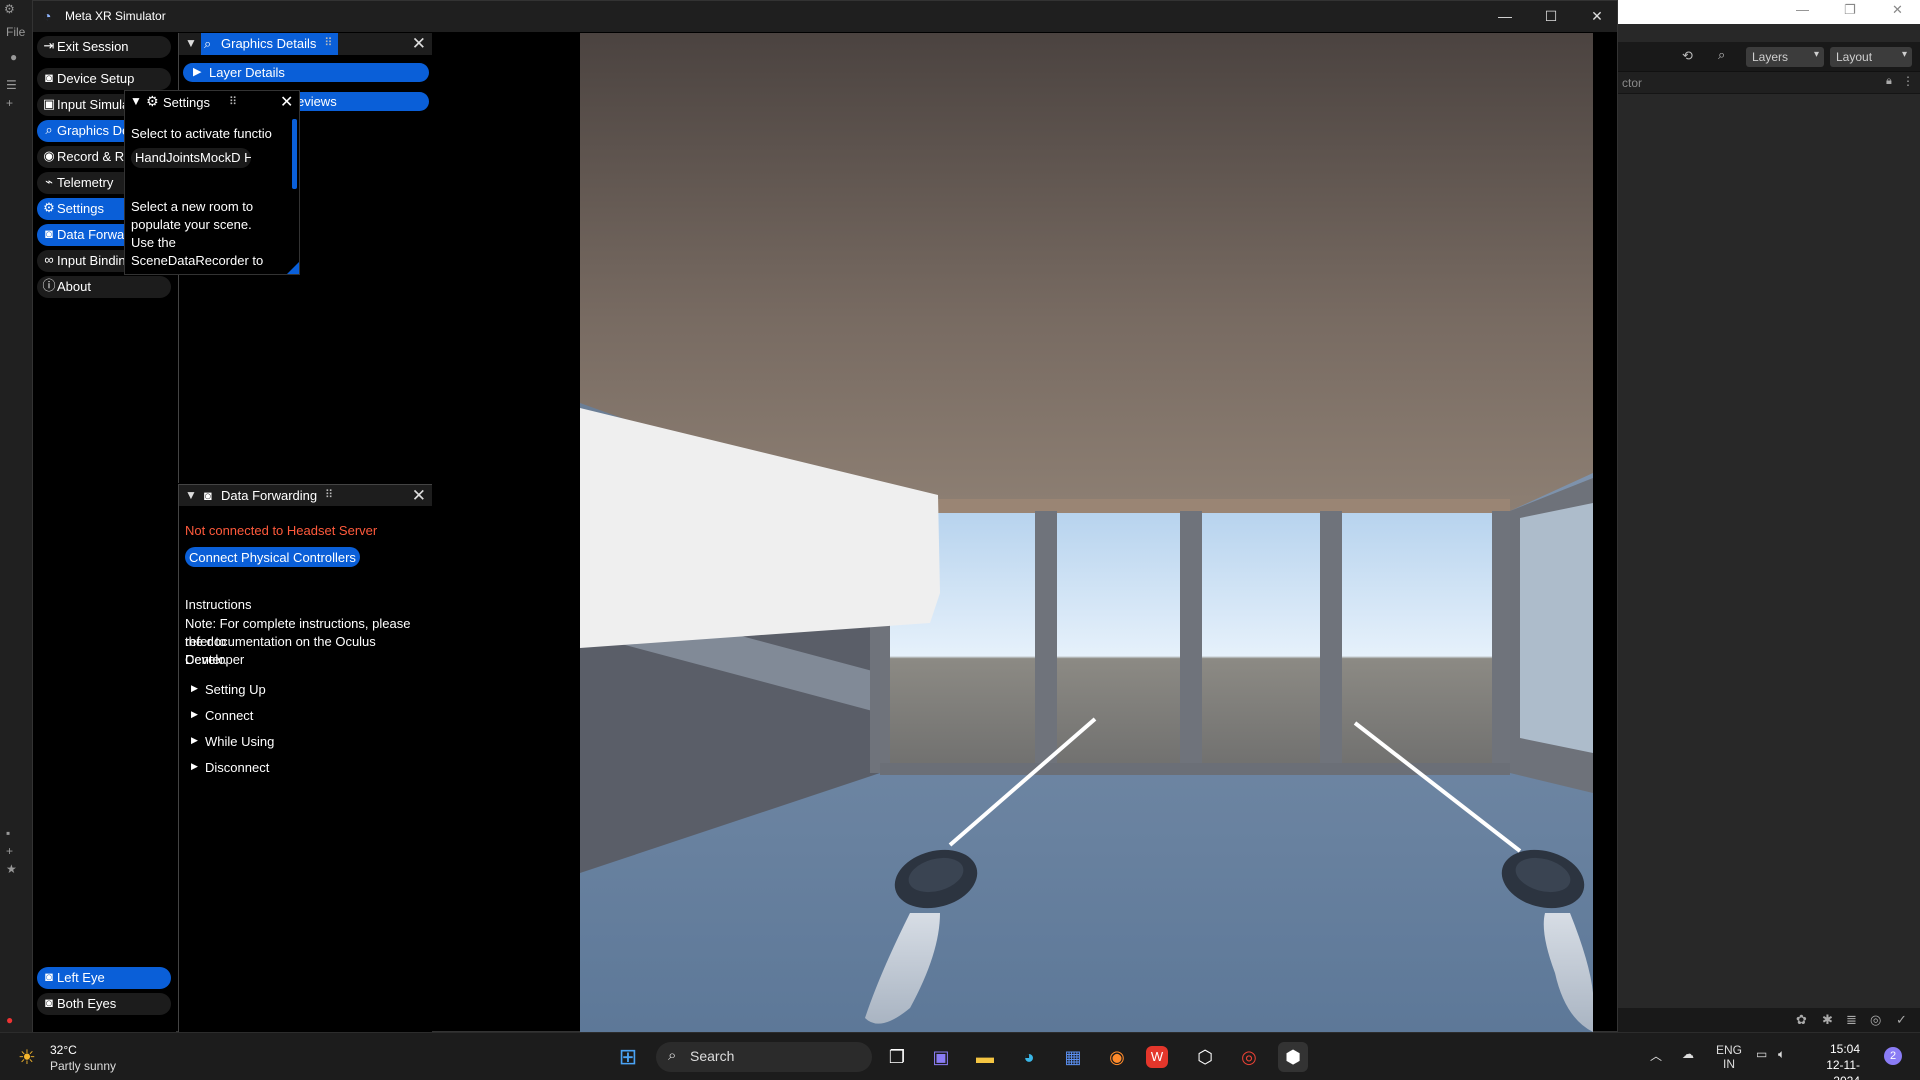 This screenshot has height=1080, width=1920. I want to click on volume-muted-icon: 🔈︎, so click(1781, 1054).